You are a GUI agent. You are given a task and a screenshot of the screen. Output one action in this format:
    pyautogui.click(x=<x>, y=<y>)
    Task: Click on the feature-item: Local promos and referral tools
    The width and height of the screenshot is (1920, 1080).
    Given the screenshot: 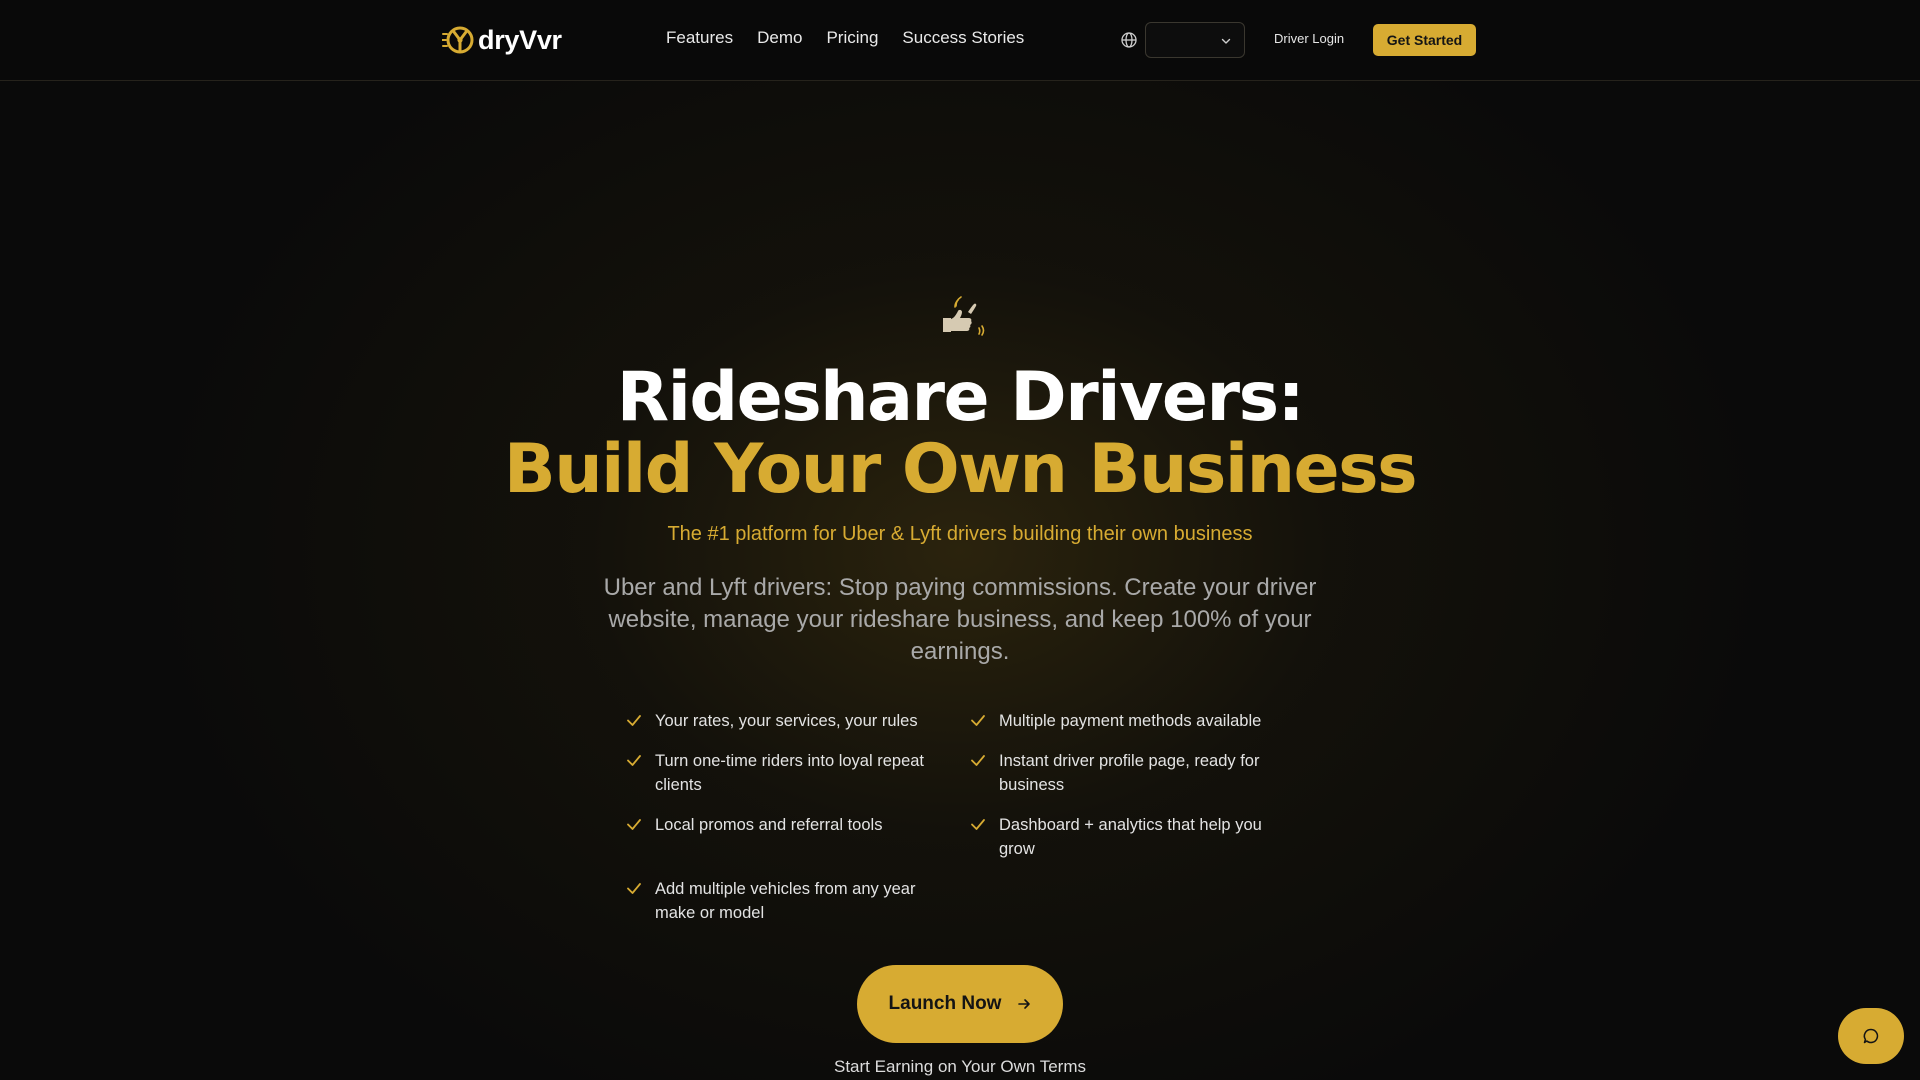 What is the action you would take?
    pyautogui.click(x=785, y=825)
    